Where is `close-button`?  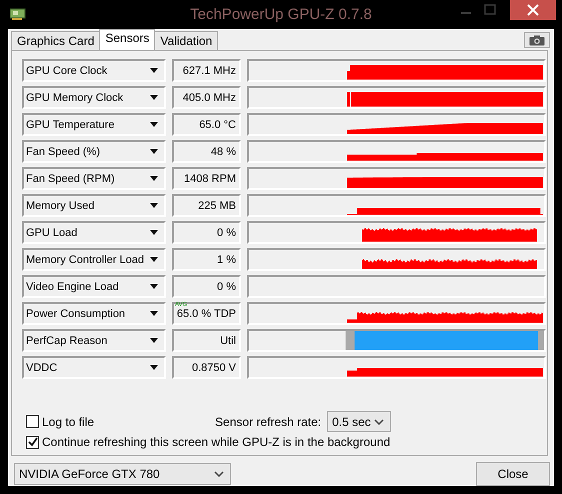
close-button is located at coordinates (533, 10).